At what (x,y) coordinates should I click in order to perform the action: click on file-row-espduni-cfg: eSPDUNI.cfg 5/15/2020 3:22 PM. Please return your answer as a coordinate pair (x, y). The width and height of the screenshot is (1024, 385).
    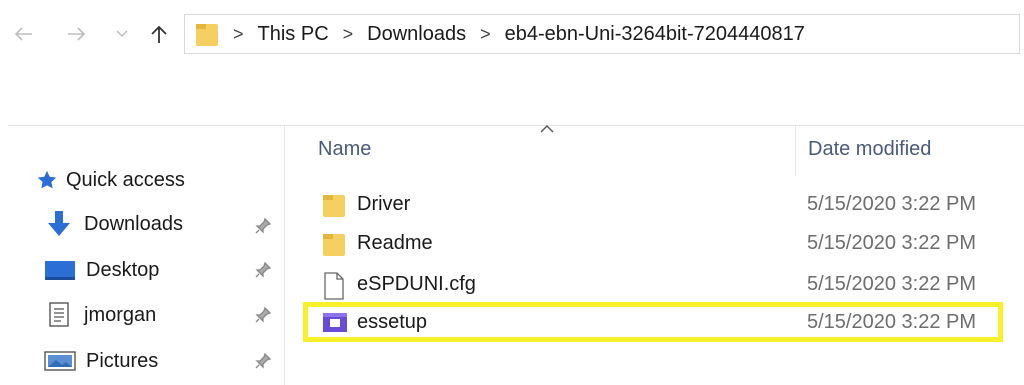
    Looking at the image, I should click on (655, 284).